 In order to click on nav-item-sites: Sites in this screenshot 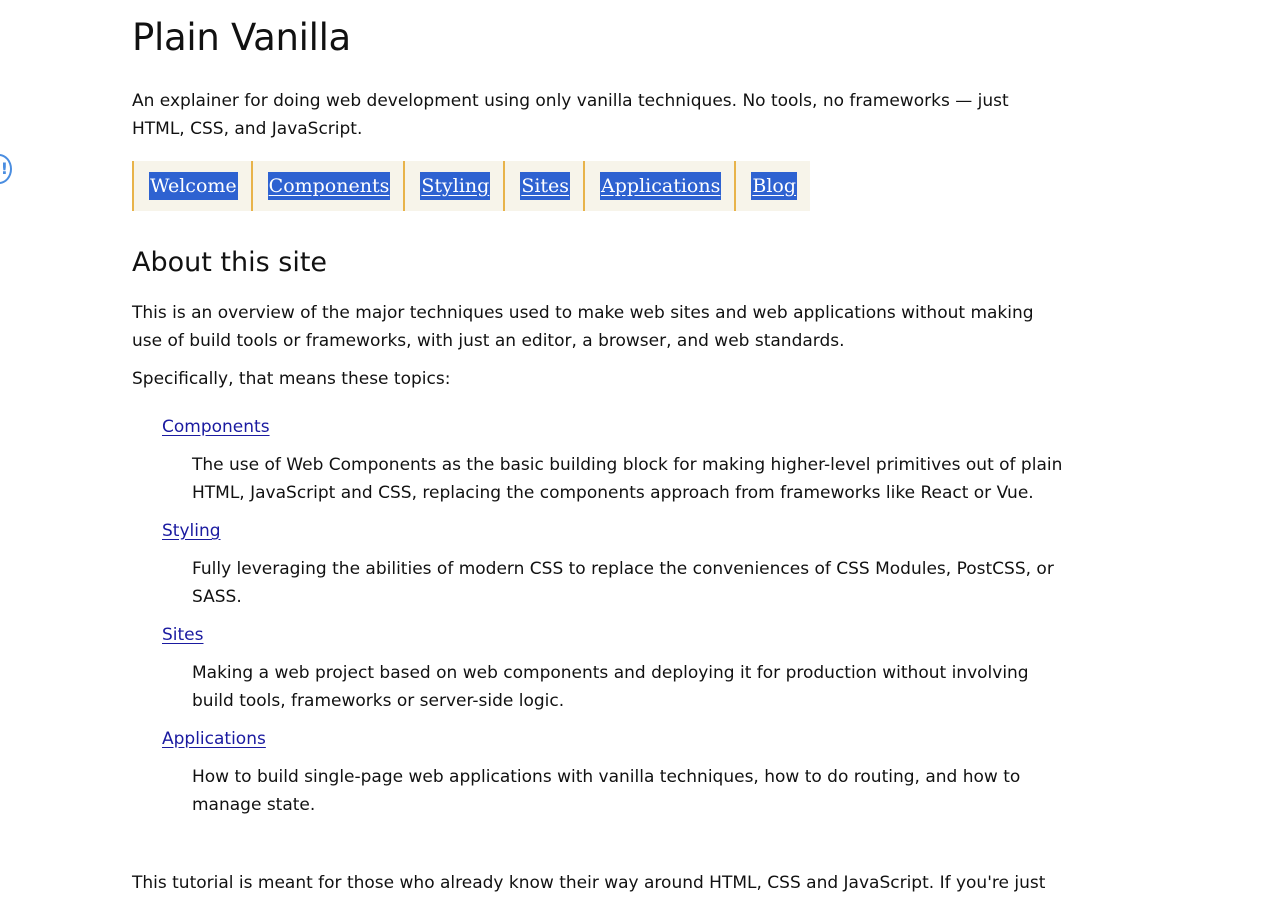, I will do `click(543, 186)`.